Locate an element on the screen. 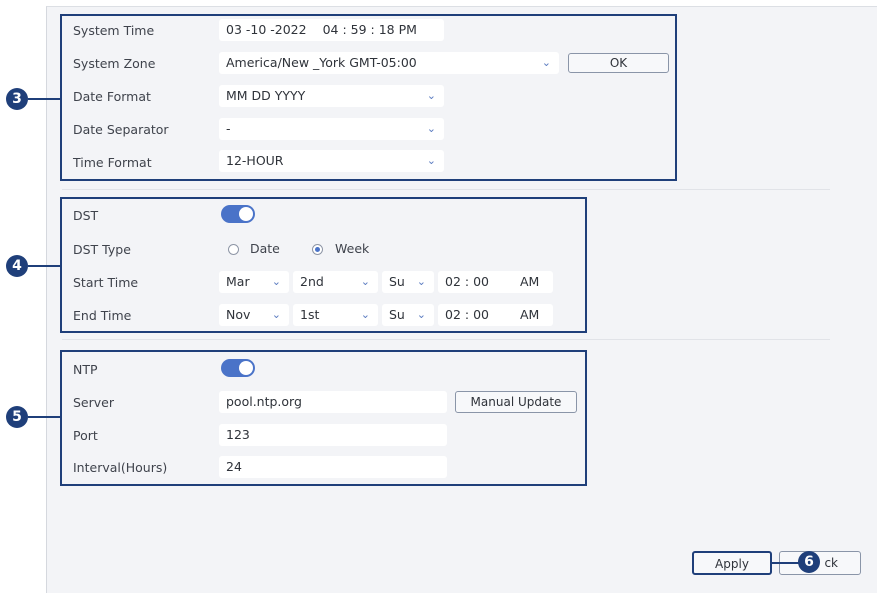 The image size is (878, 595). end-month-select: Nov ⌄ is located at coordinates (254, 315).